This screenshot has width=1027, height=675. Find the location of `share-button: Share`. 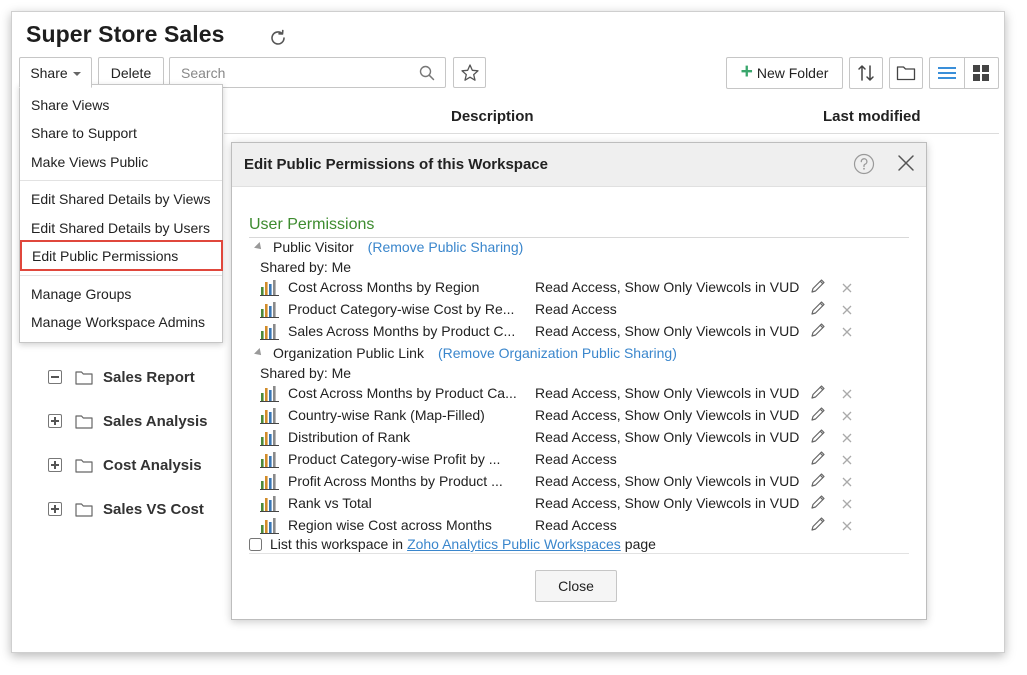

share-button: Share is located at coordinates (55, 72).